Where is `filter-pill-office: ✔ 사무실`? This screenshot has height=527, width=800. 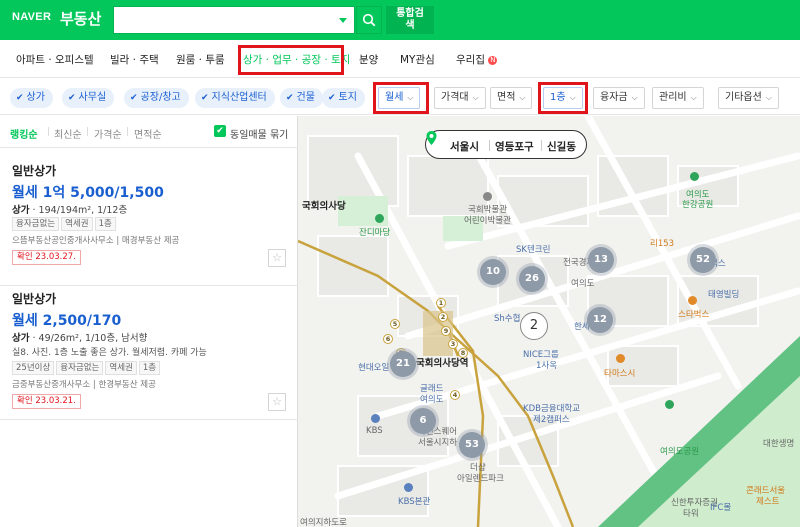 filter-pill-office: ✔ 사무실 is located at coordinates (88, 98).